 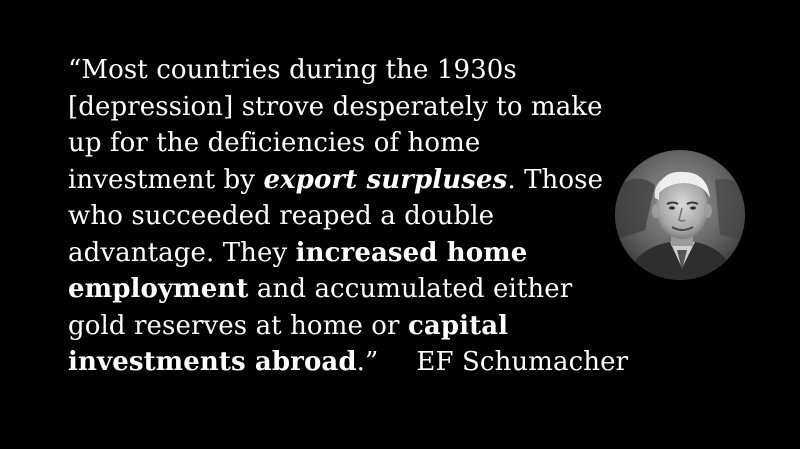 I want to click on quote-line-3: up for the deficiencies of home, so click(x=348, y=143).